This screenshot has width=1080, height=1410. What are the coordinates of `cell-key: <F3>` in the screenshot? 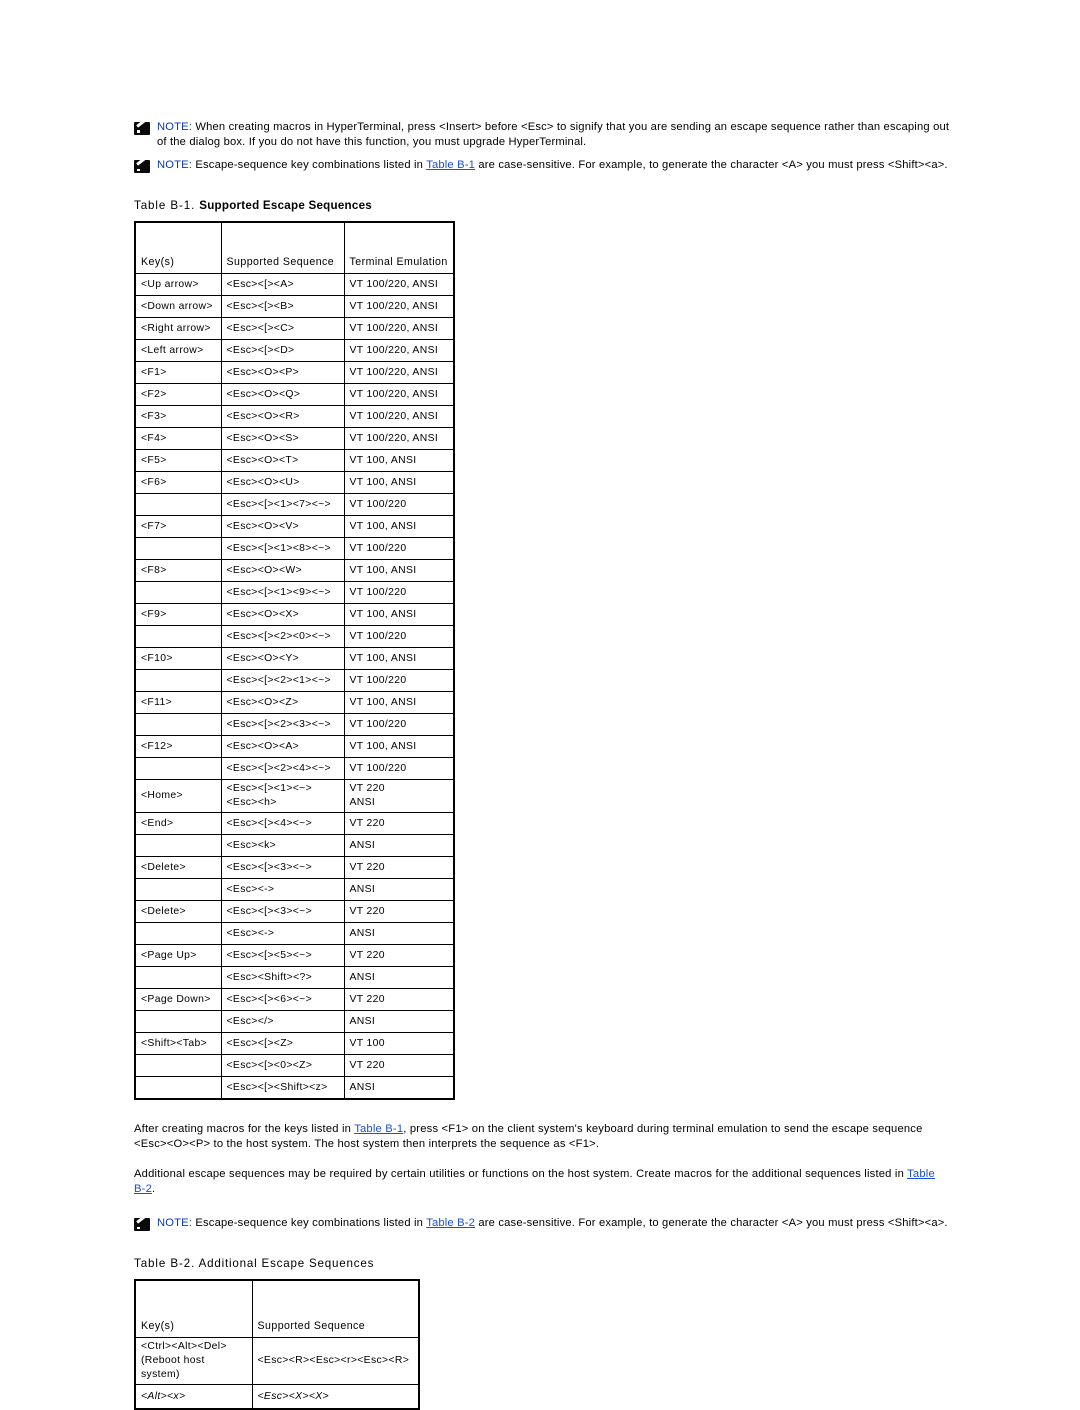 It's located at (178, 417).